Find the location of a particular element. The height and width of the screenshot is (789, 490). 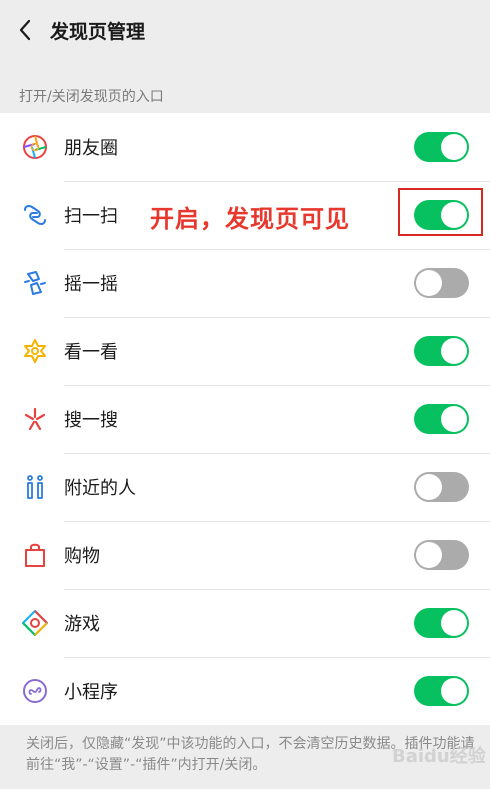

search-icon is located at coordinates (35, 419).